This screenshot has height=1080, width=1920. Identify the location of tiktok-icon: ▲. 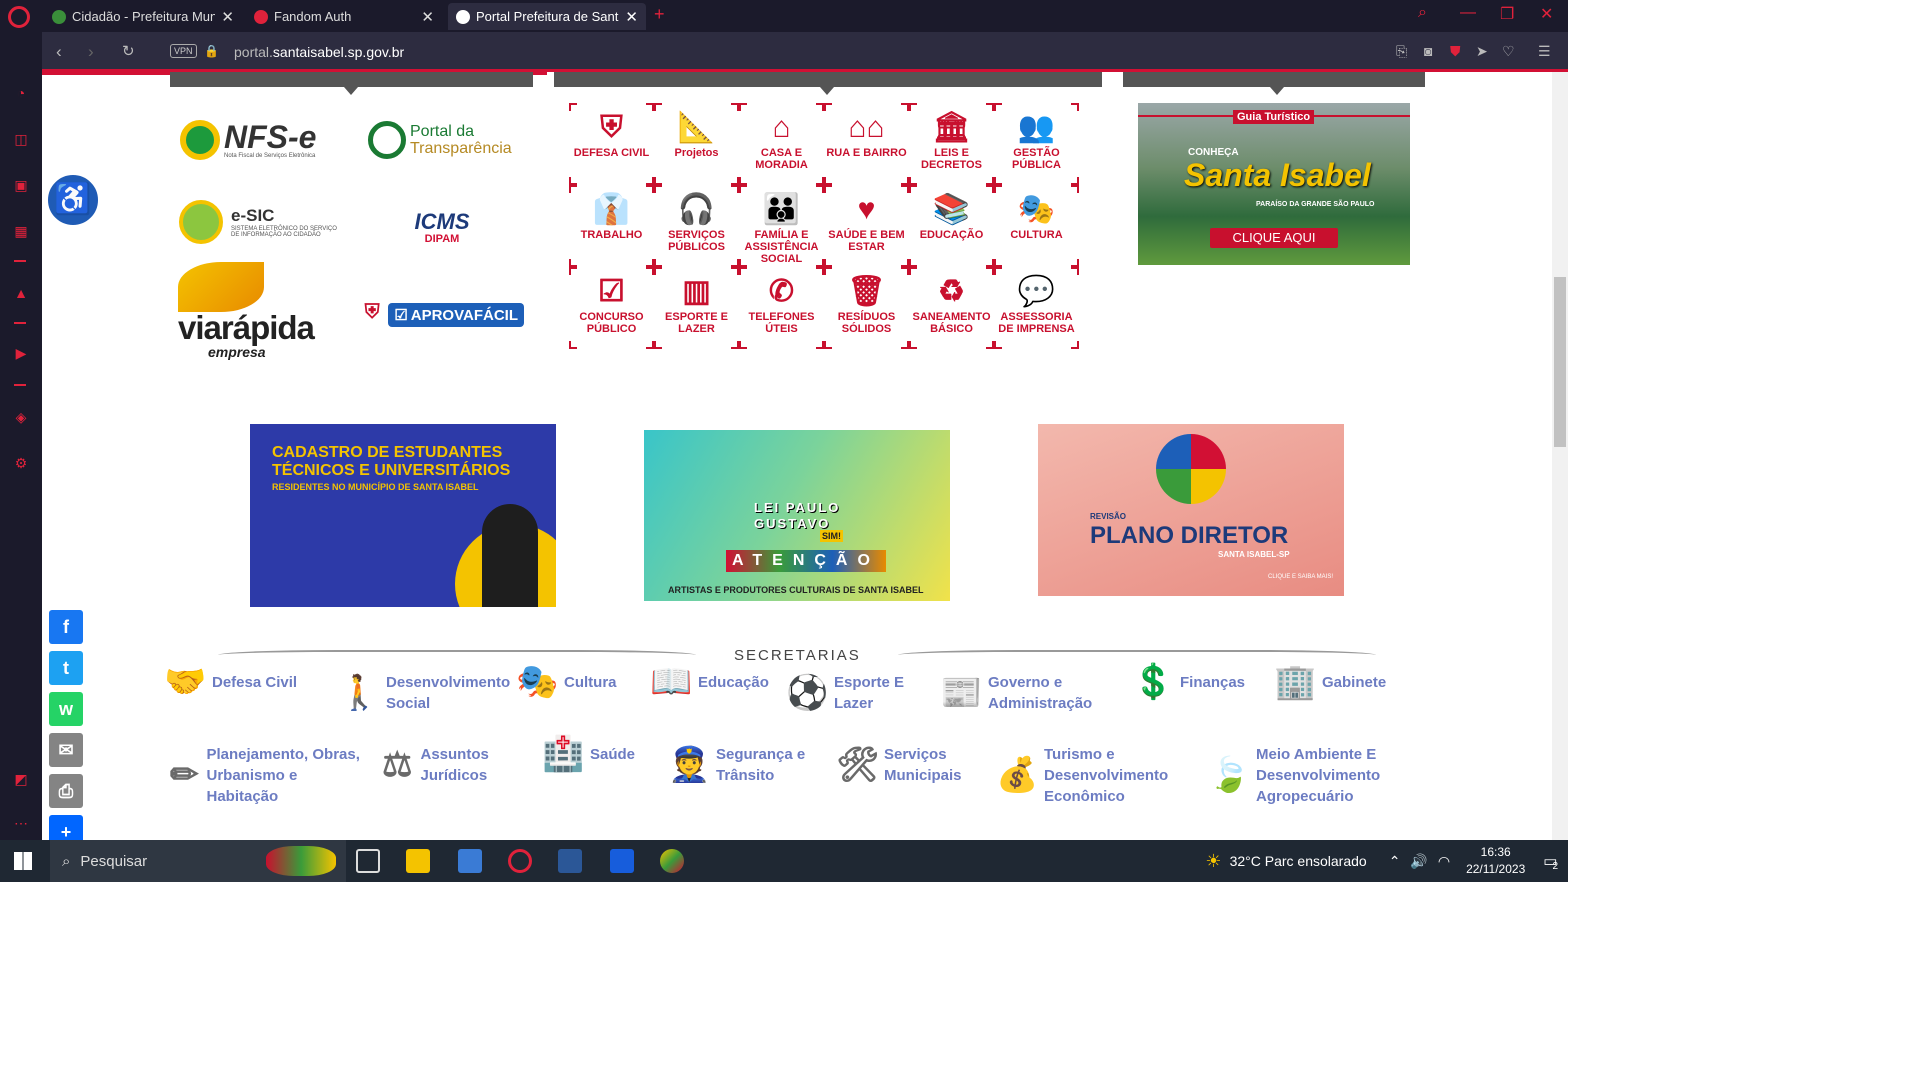
(21, 293).